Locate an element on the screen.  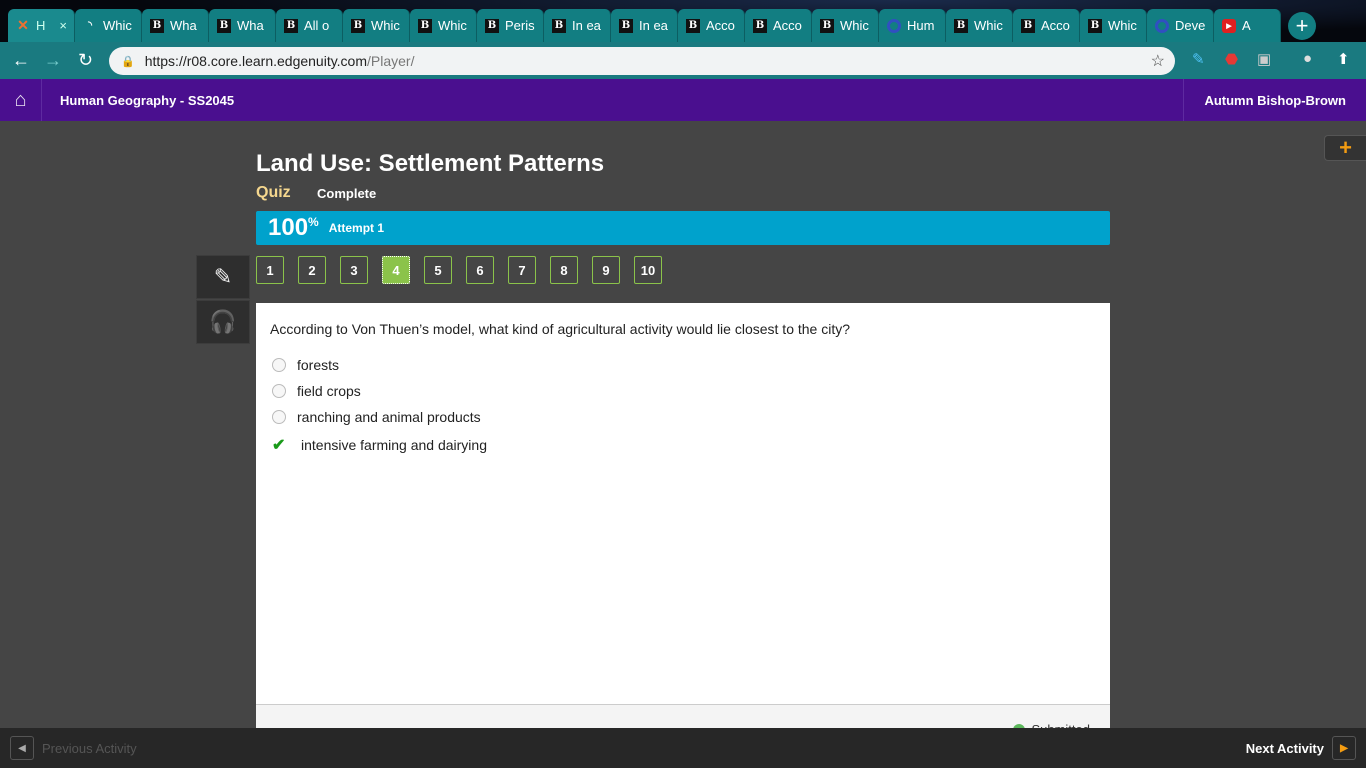
previous-activity-label: Previous Activity is located at coordinates (89, 748).